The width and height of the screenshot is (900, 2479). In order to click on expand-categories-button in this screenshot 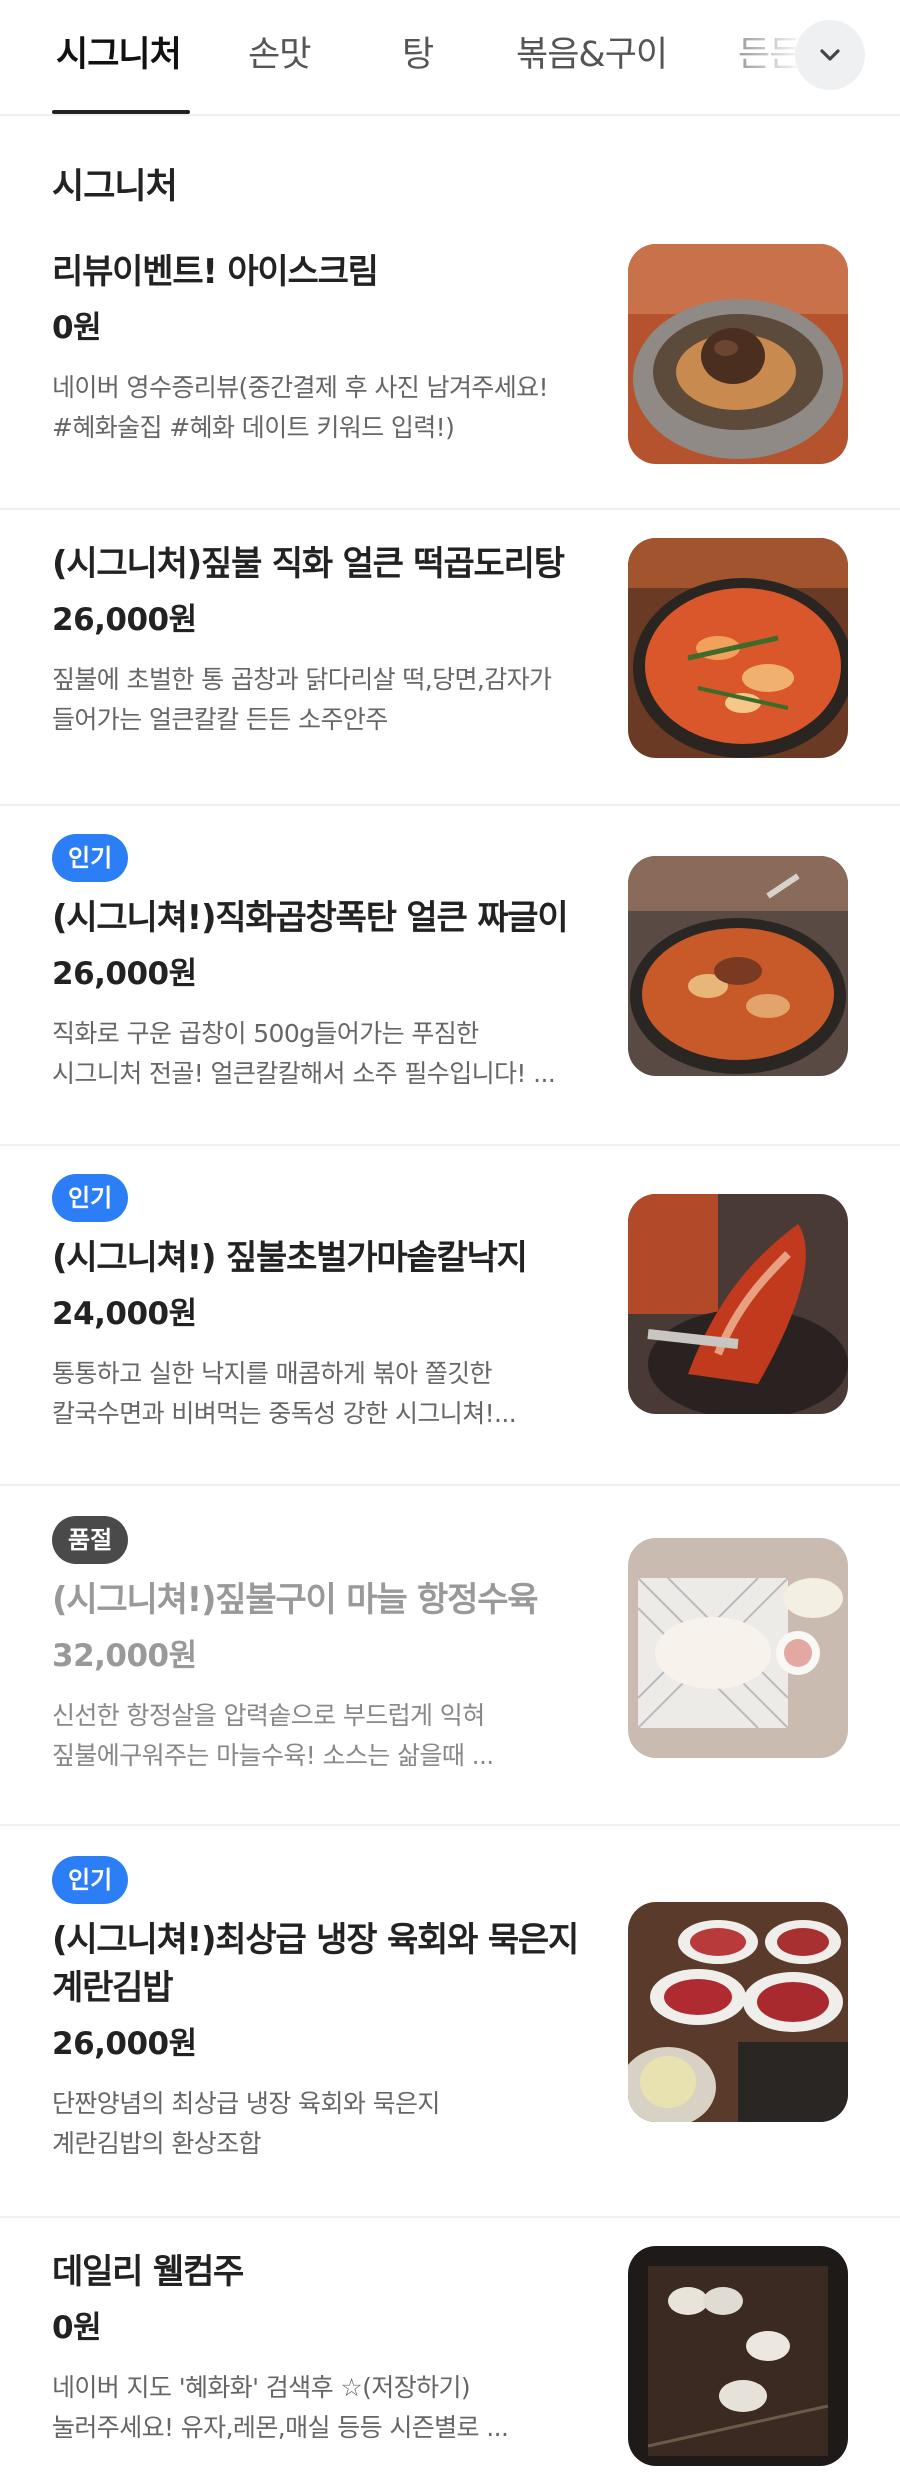, I will do `click(830, 55)`.